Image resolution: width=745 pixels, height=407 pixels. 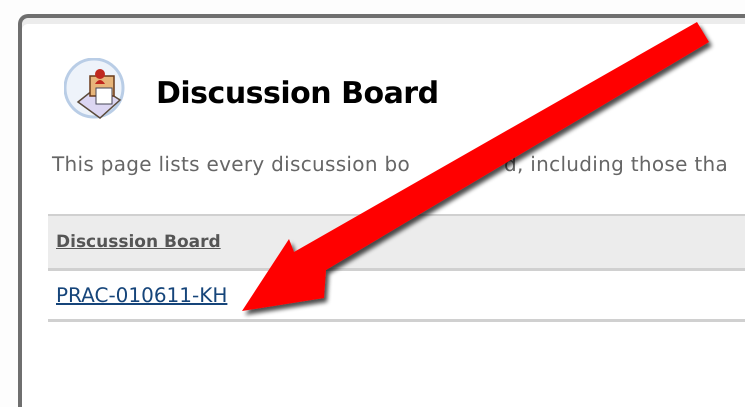 I want to click on column-header-link: Discussion Board, so click(x=138, y=242).